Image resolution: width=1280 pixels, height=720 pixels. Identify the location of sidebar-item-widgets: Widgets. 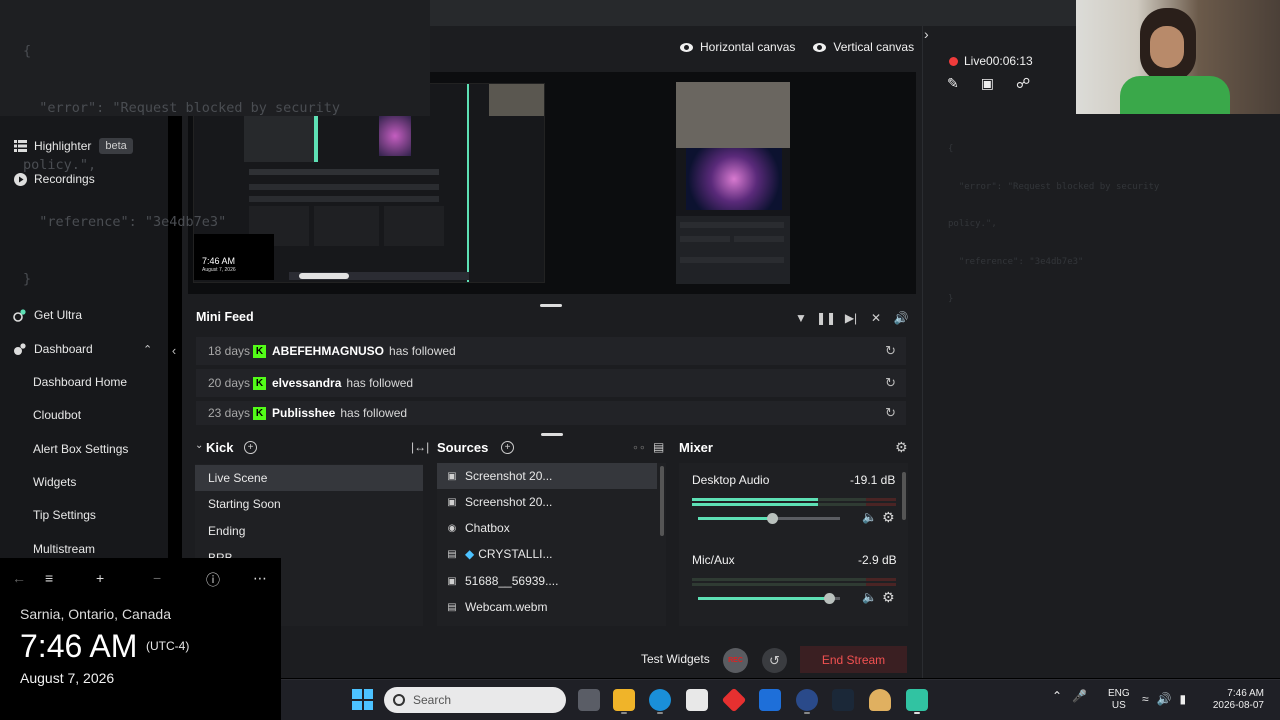
(84, 482).